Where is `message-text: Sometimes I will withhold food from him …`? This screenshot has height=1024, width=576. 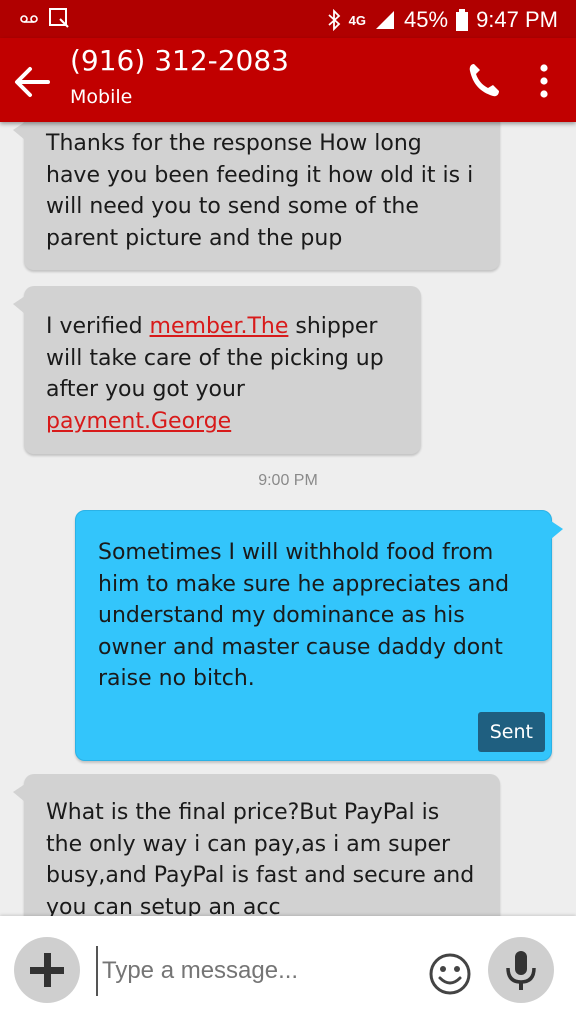
message-text: Sometimes I will withhold food from him … is located at coordinates (304, 615).